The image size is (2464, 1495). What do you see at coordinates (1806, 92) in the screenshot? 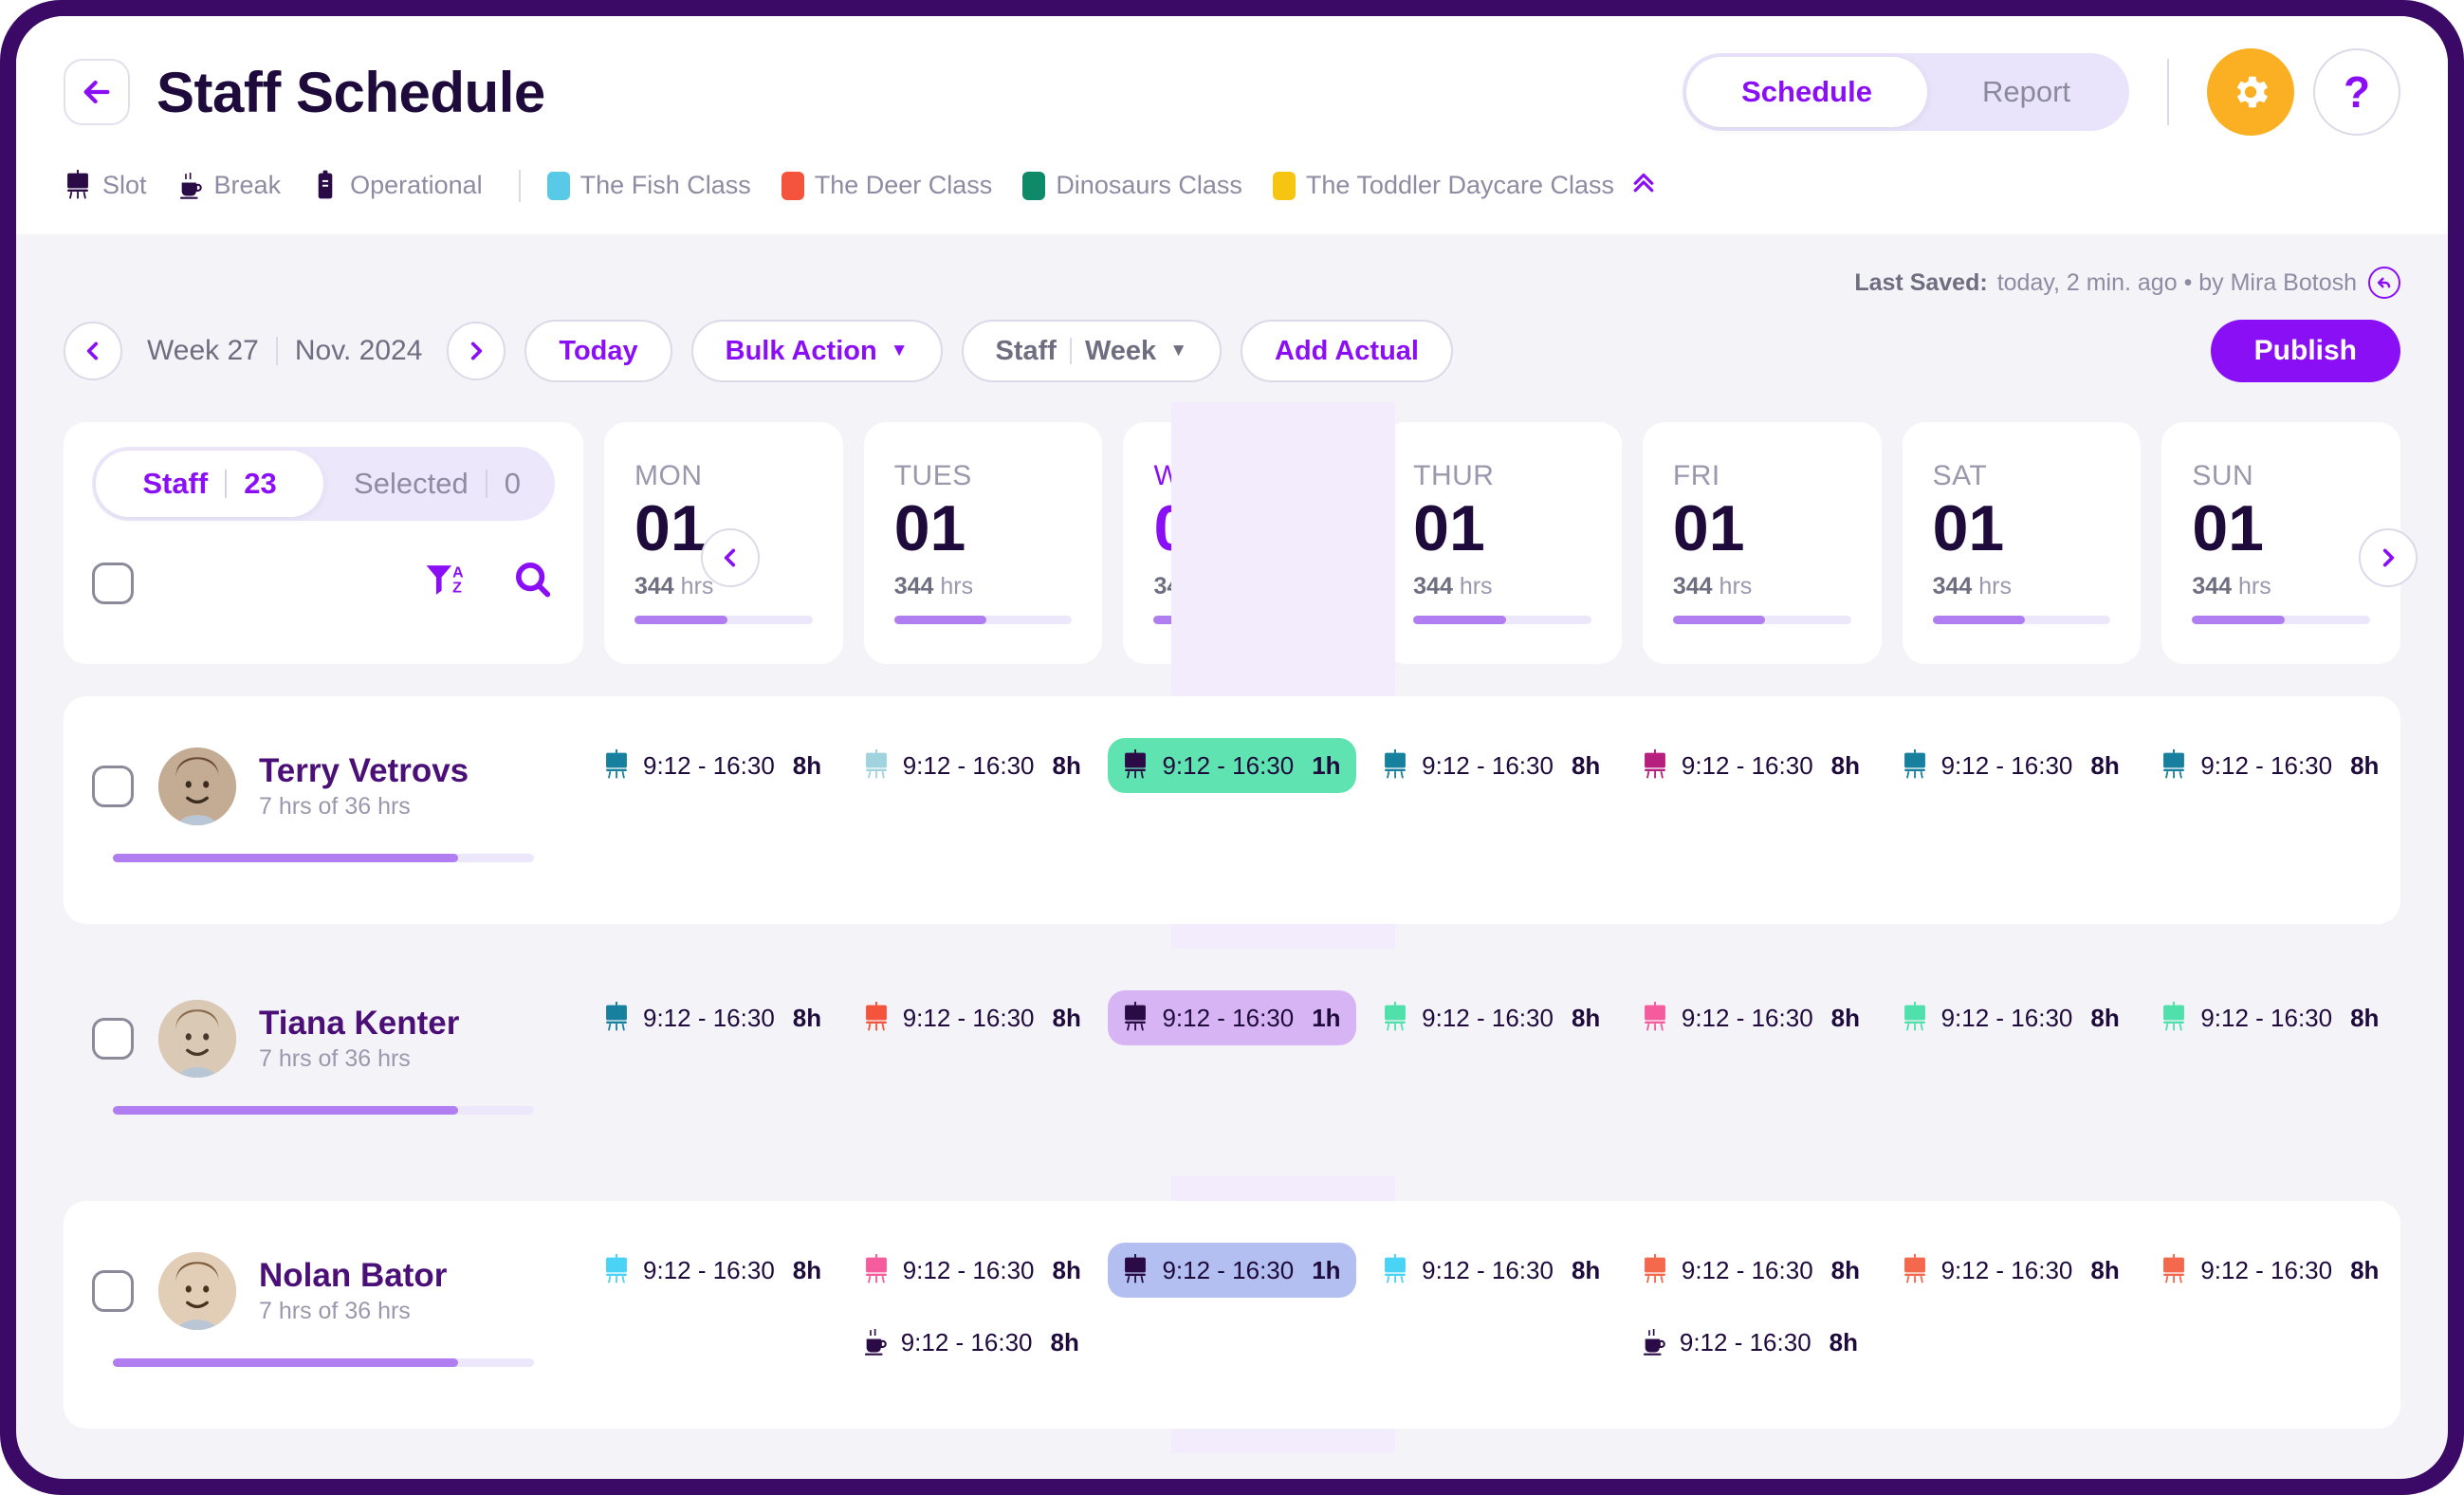
I see `tab-schedule: Schedule` at bounding box center [1806, 92].